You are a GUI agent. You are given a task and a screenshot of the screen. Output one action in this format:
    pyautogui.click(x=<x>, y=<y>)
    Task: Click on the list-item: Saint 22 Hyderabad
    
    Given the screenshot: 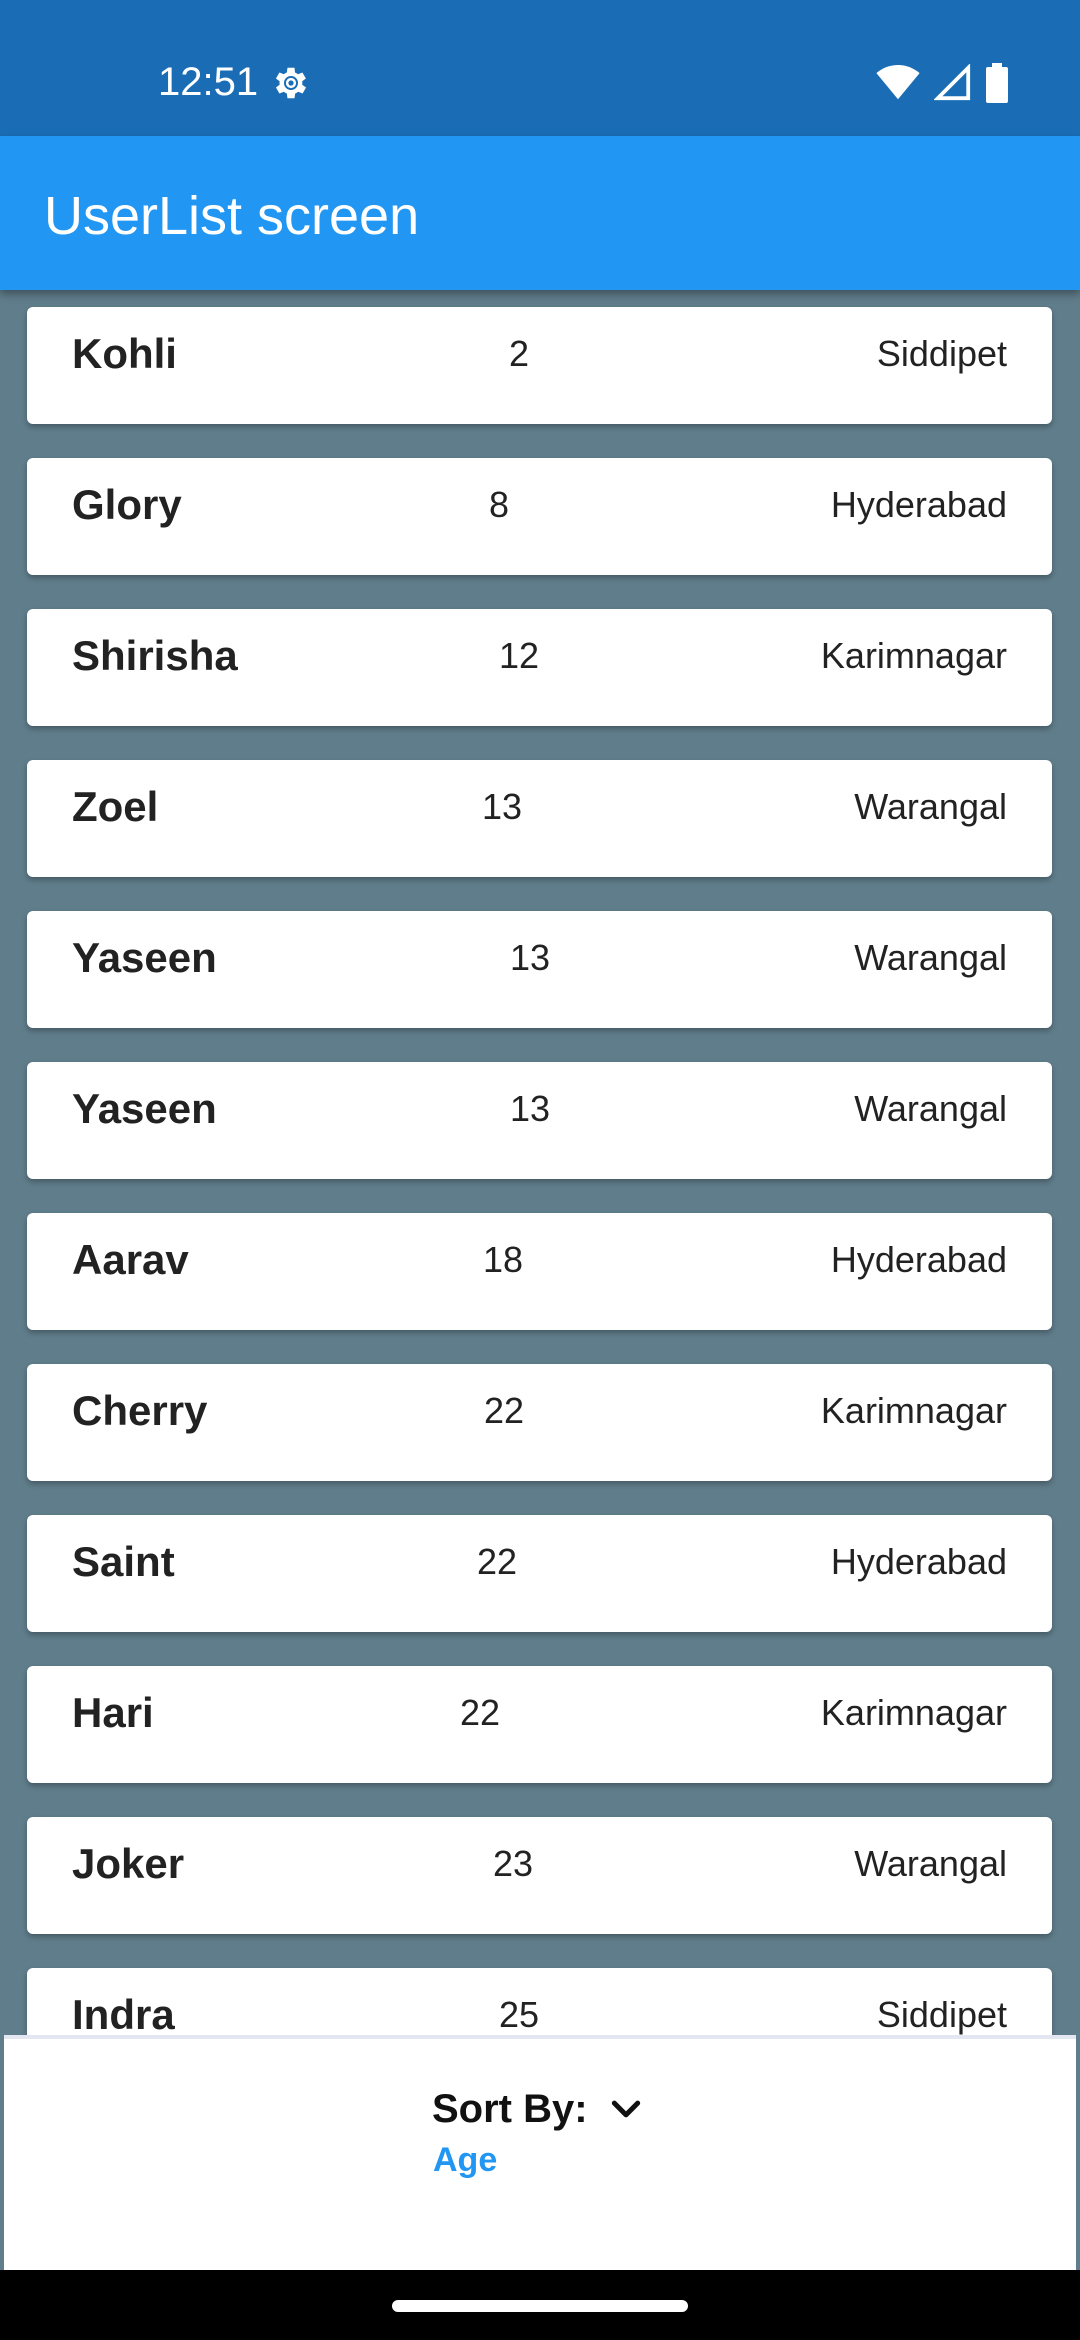 What is the action you would take?
    pyautogui.click(x=539, y=1573)
    